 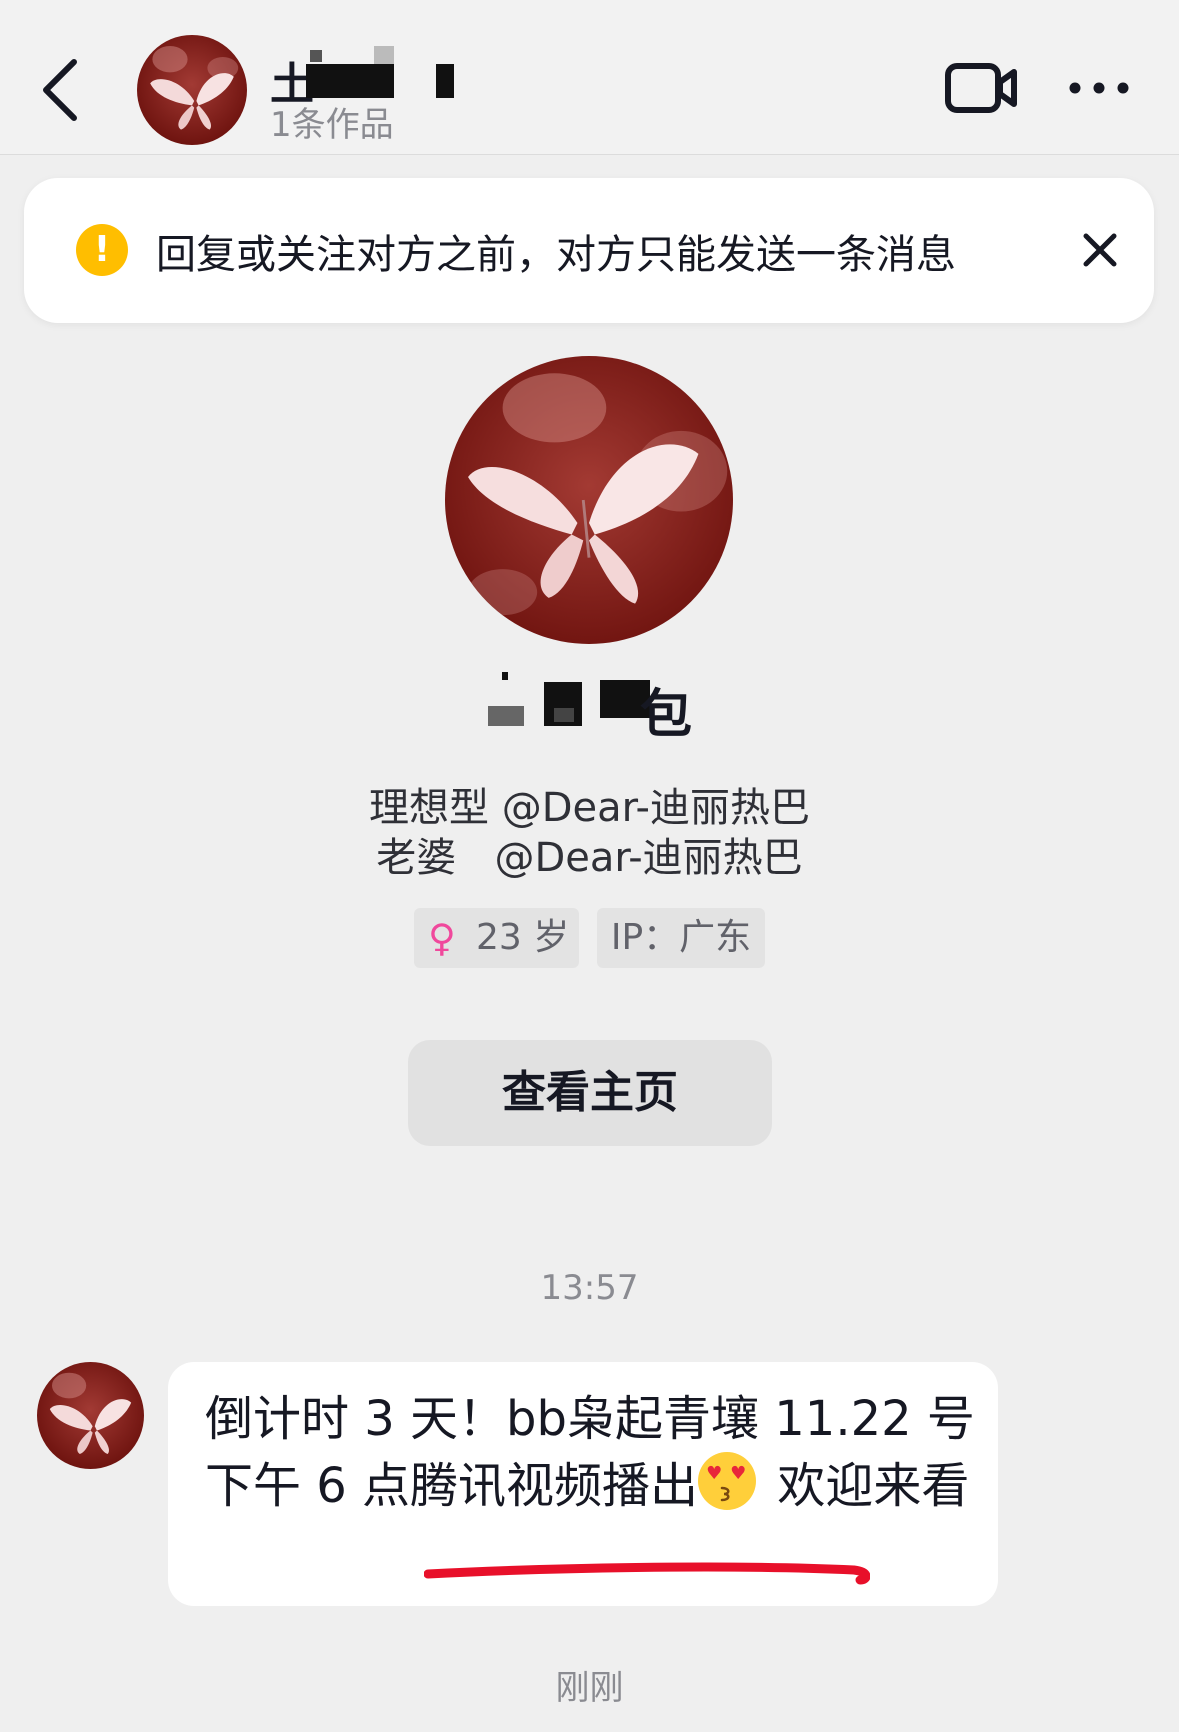 I want to click on close-icon, so click(x=1100, y=250).